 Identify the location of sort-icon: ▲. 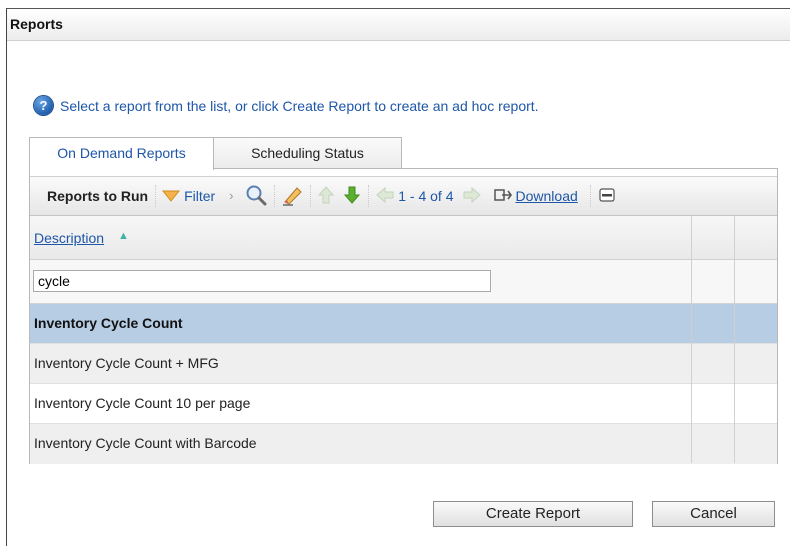
(123, 236).